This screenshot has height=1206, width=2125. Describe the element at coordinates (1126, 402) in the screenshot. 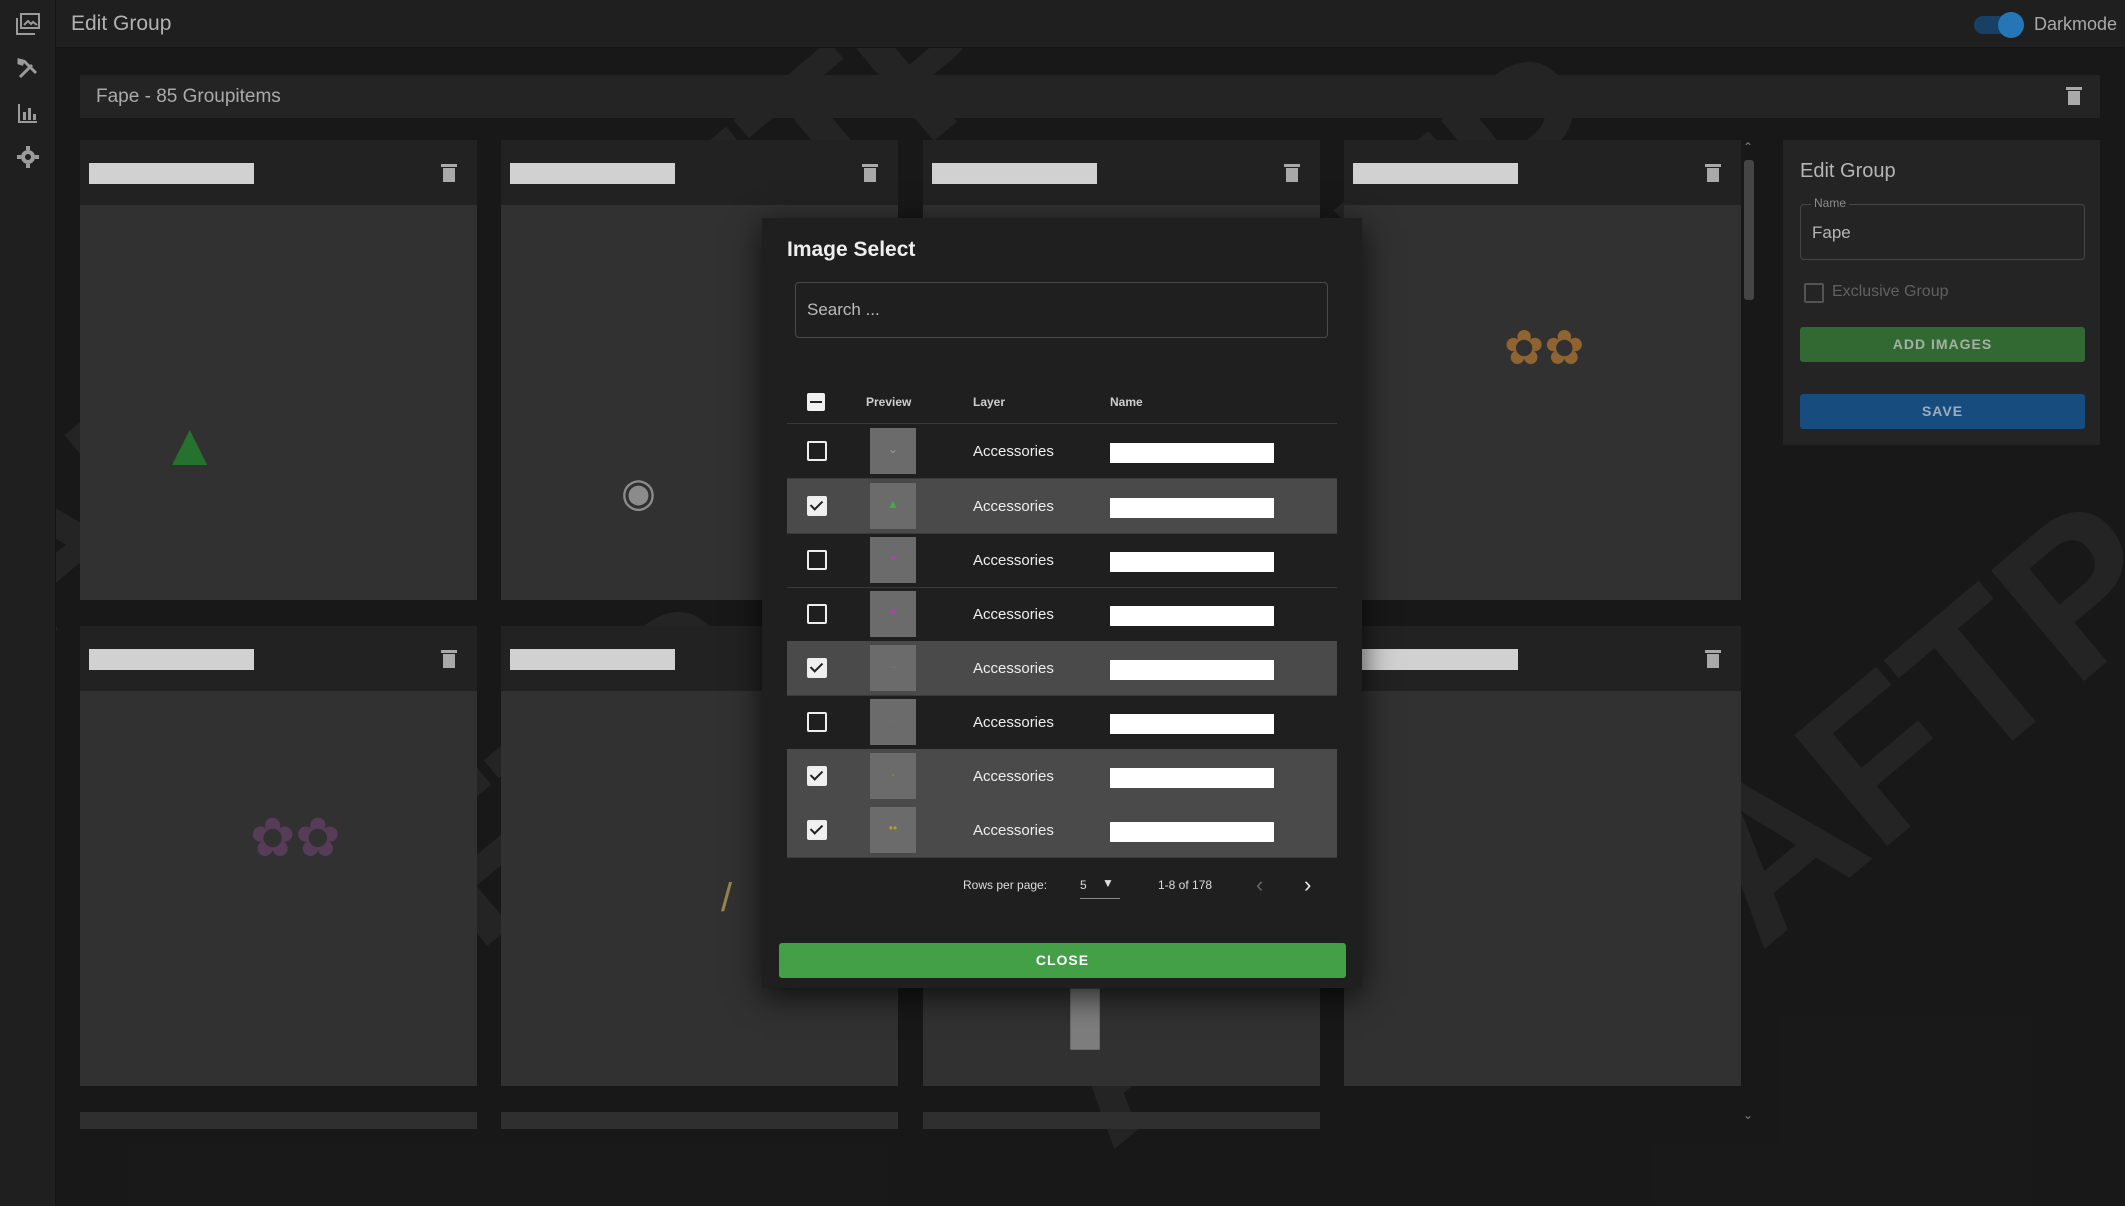

I see `column-name: Name` at that location.